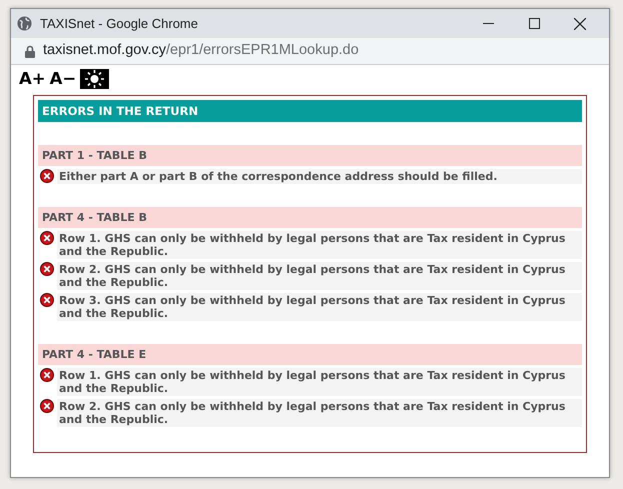 Image resolution: width=623 pixels, height=489 pixels. What do you see at coordinates (30, 51) in the screenshot?
I see `lock-icon` at bounding box center [30, 51].